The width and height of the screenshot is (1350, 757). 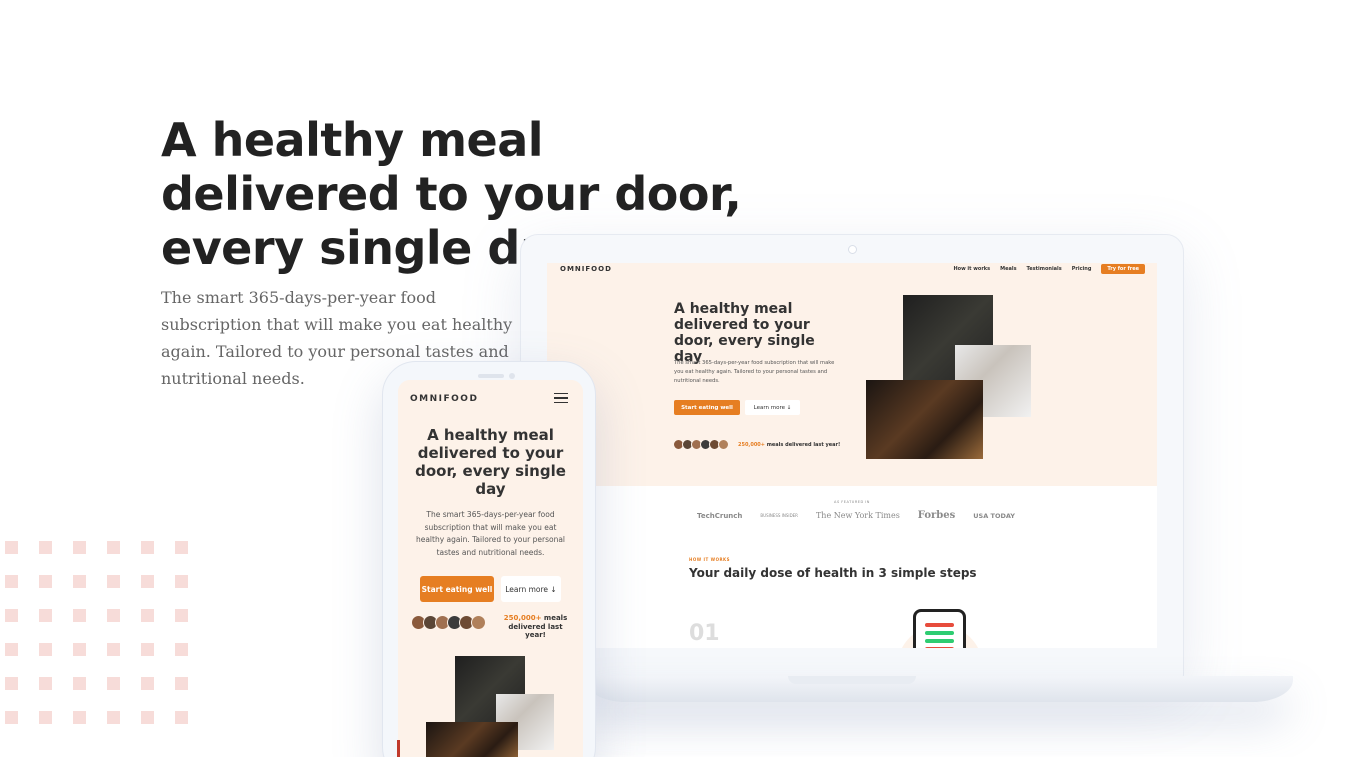 What do you see at coordinates (704, 633) in the screenshot?
I see `step-number: 01` at bounding box center [704, 633].